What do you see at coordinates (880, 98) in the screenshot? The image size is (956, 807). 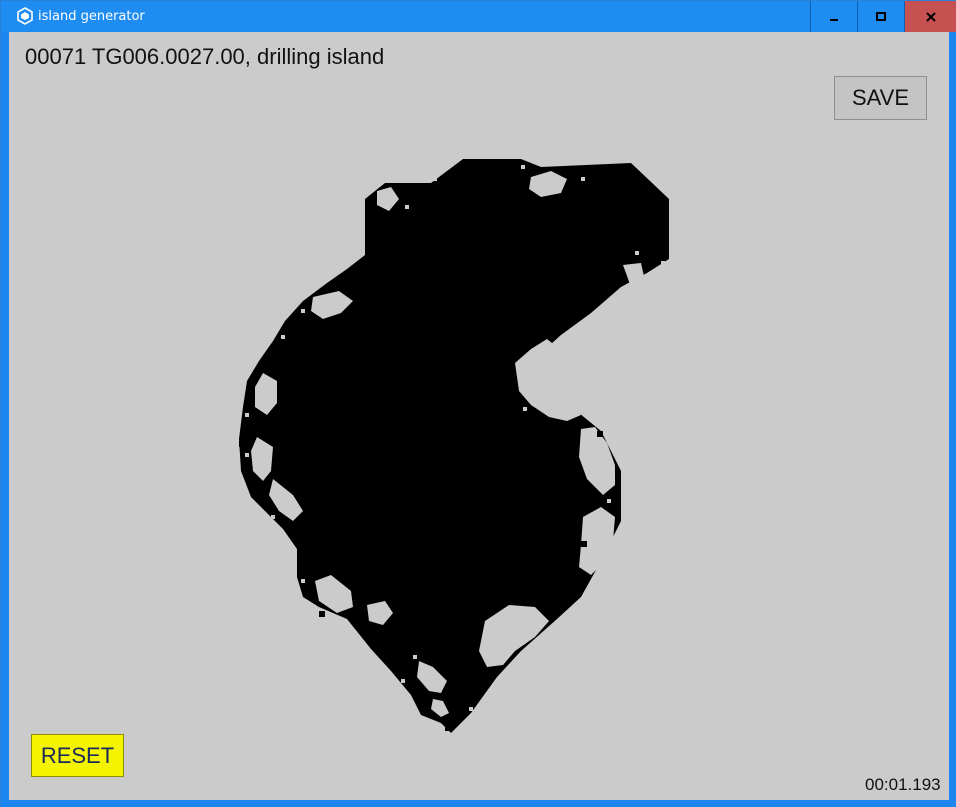 I see `save-button: SAVE` at bounding box center [880, 98].